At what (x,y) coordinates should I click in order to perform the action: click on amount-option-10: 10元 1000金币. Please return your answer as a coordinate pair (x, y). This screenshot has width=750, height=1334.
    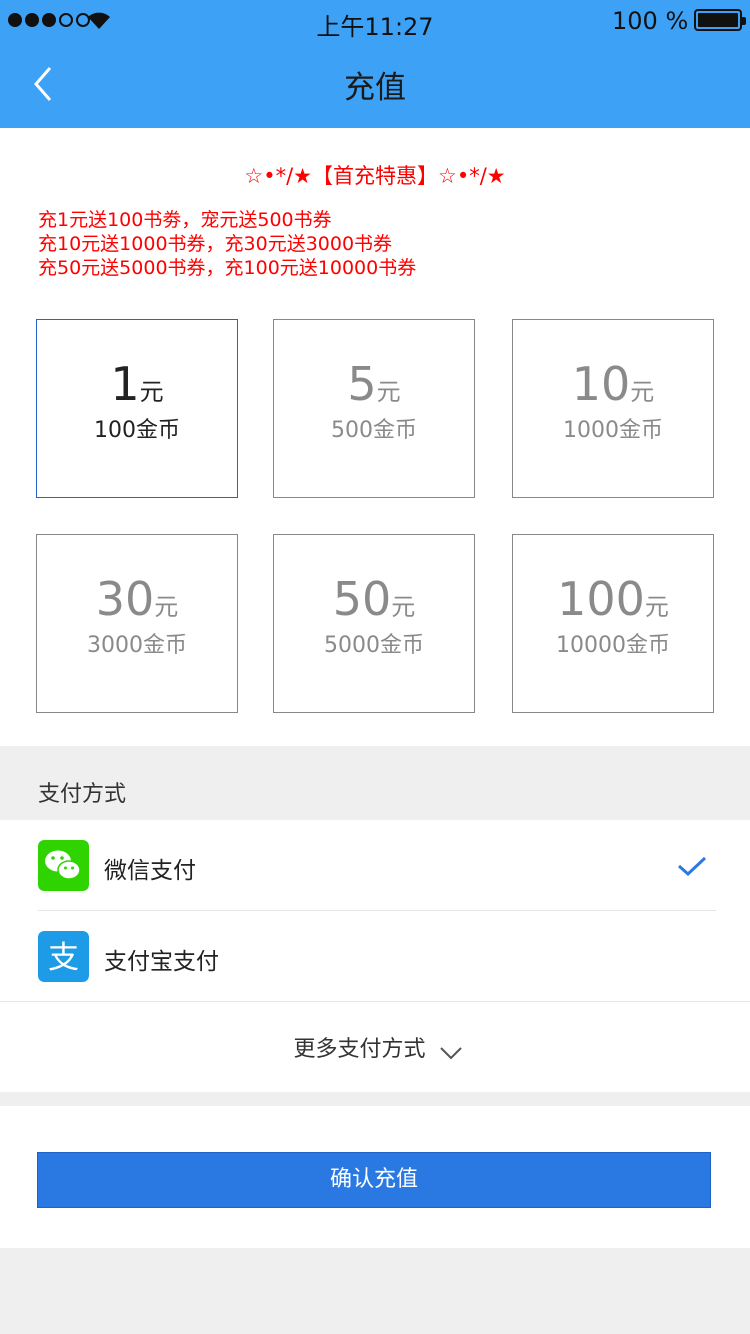
    Looking at the image, I should click on (613, 408).